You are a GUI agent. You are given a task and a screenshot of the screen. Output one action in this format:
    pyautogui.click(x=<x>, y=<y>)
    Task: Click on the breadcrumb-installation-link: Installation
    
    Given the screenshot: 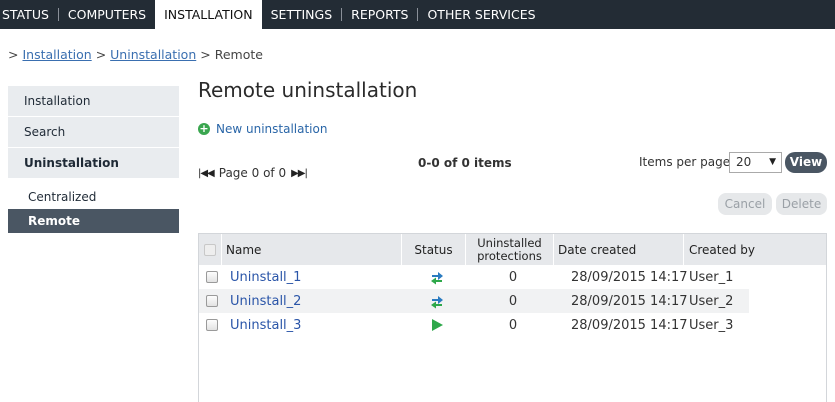 What is the action you would take?
    pyautogui.click(x=56, y=54)
    